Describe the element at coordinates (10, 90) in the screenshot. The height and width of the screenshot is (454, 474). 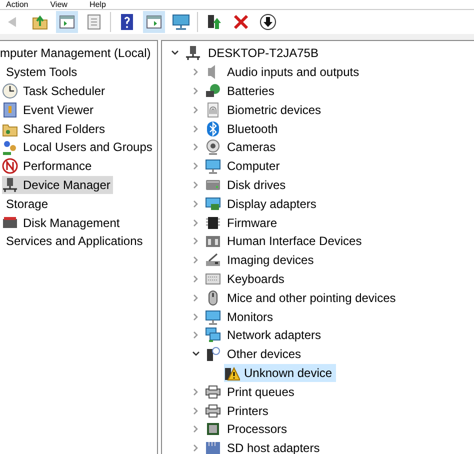
I see `clock-icon` at that location.